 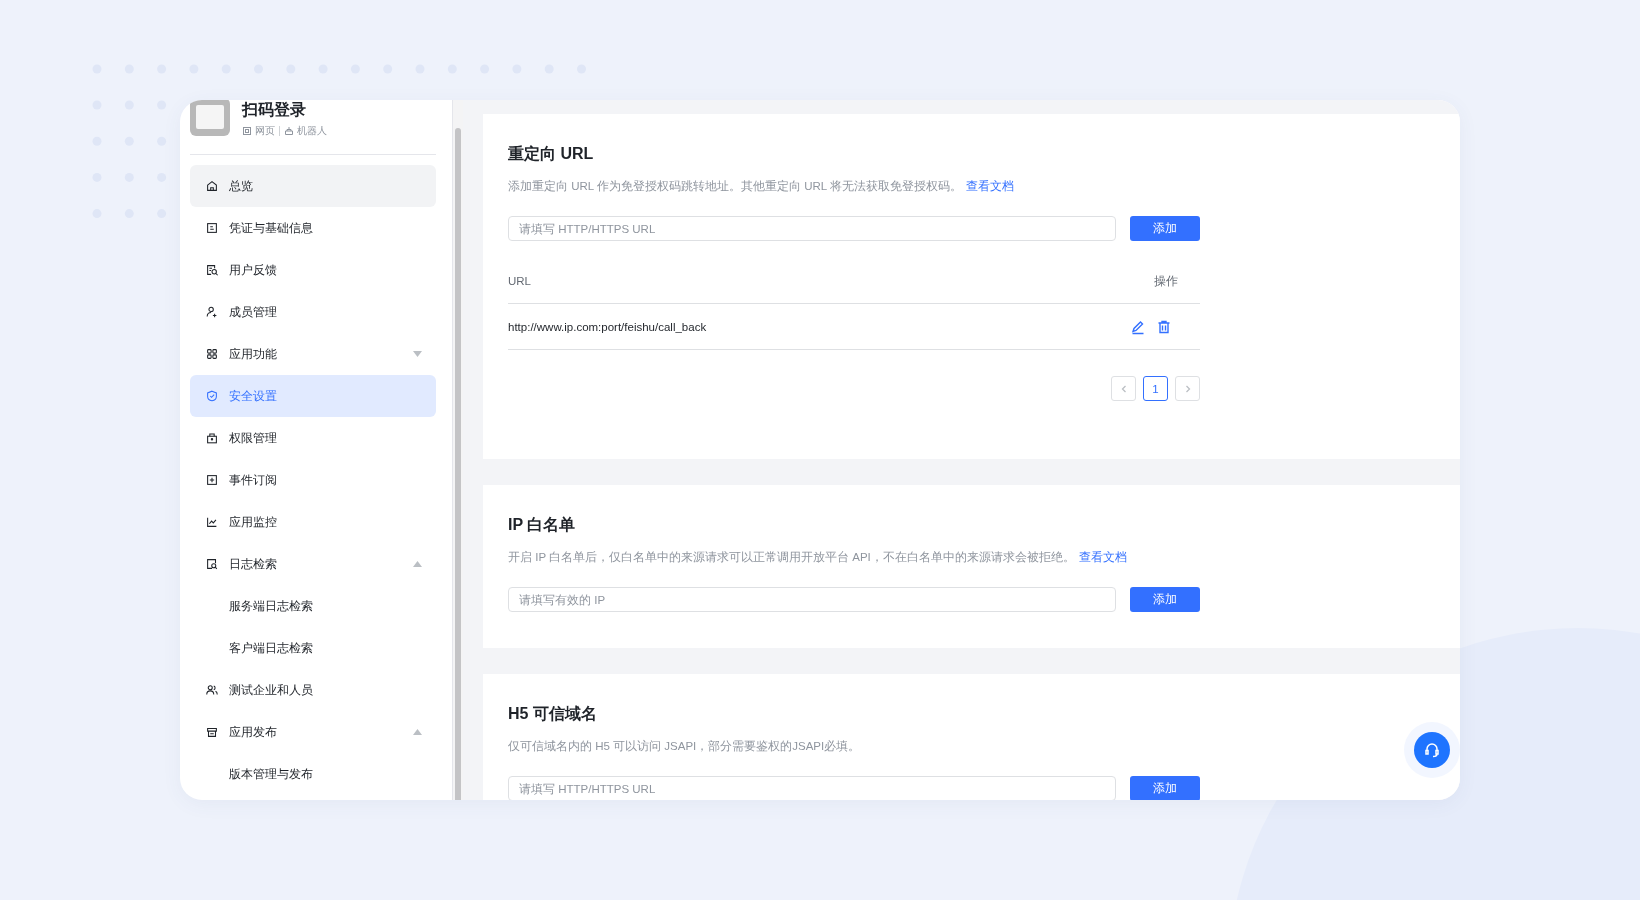 What do you see at coordinates (607, 326) in the screenshot?
I see `table-cell: http://www.ip.com:port/feishu/call_back` at bounding box center [607, 326].